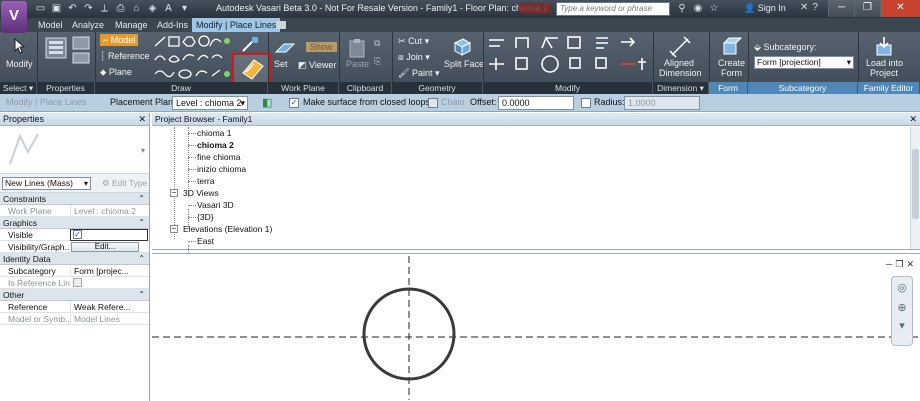 Image resolution: width=920 pixels, height=401 pixels. What do you see at coordinates (27, 259) in the screenshot?
I see `section-identity-label: Identity Data` at bounding box center [27, 259].